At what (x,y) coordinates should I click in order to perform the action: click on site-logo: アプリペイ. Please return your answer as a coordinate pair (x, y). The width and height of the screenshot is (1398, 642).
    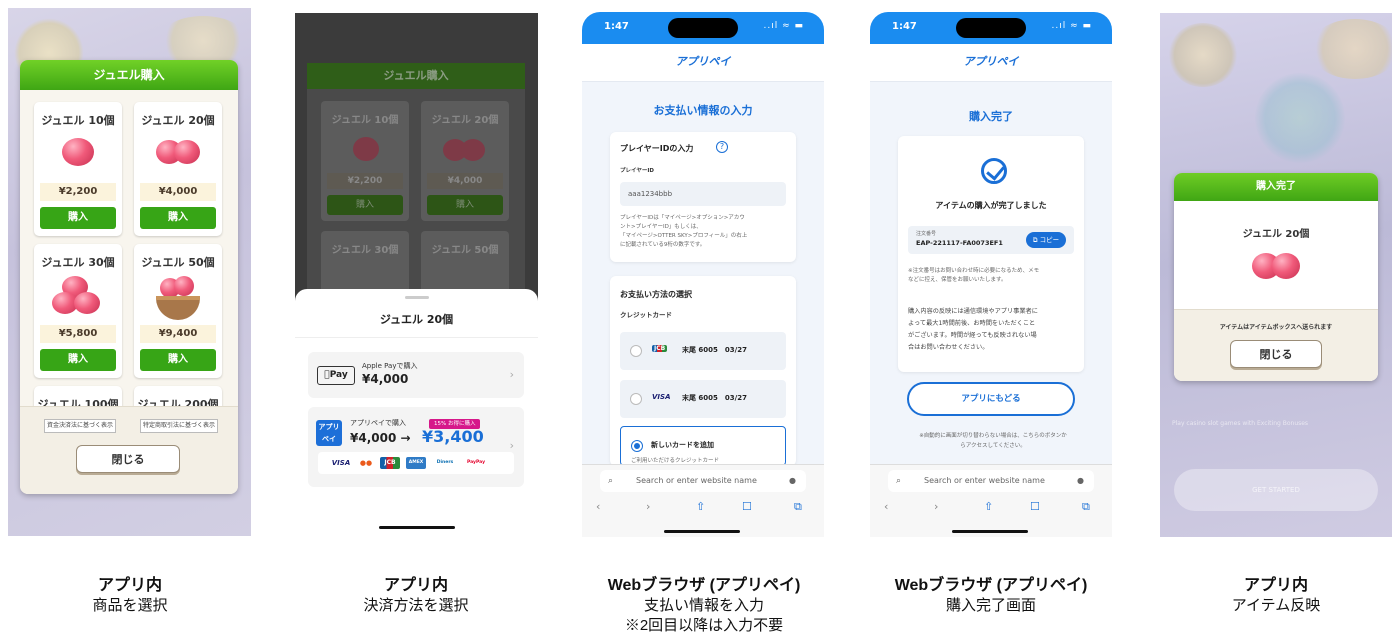
    Looking at the image, I should click on (991, 61).